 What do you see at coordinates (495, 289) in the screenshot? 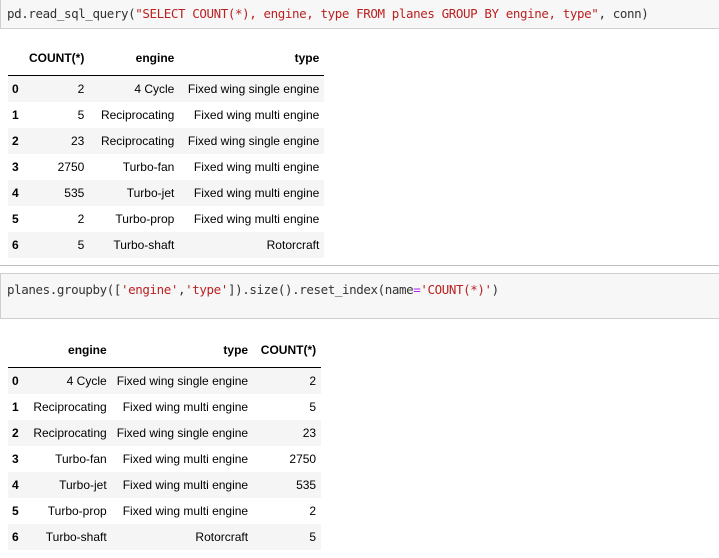
I see `code-token: )` at bounding box center [495, 289].